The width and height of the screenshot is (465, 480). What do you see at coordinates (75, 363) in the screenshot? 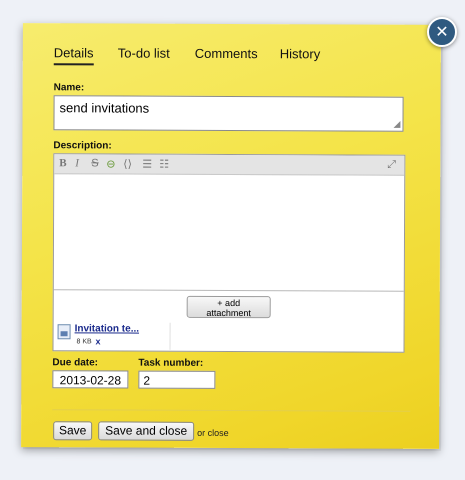
I see `due-date-label: Due date:` at bounding box center [75, 363].